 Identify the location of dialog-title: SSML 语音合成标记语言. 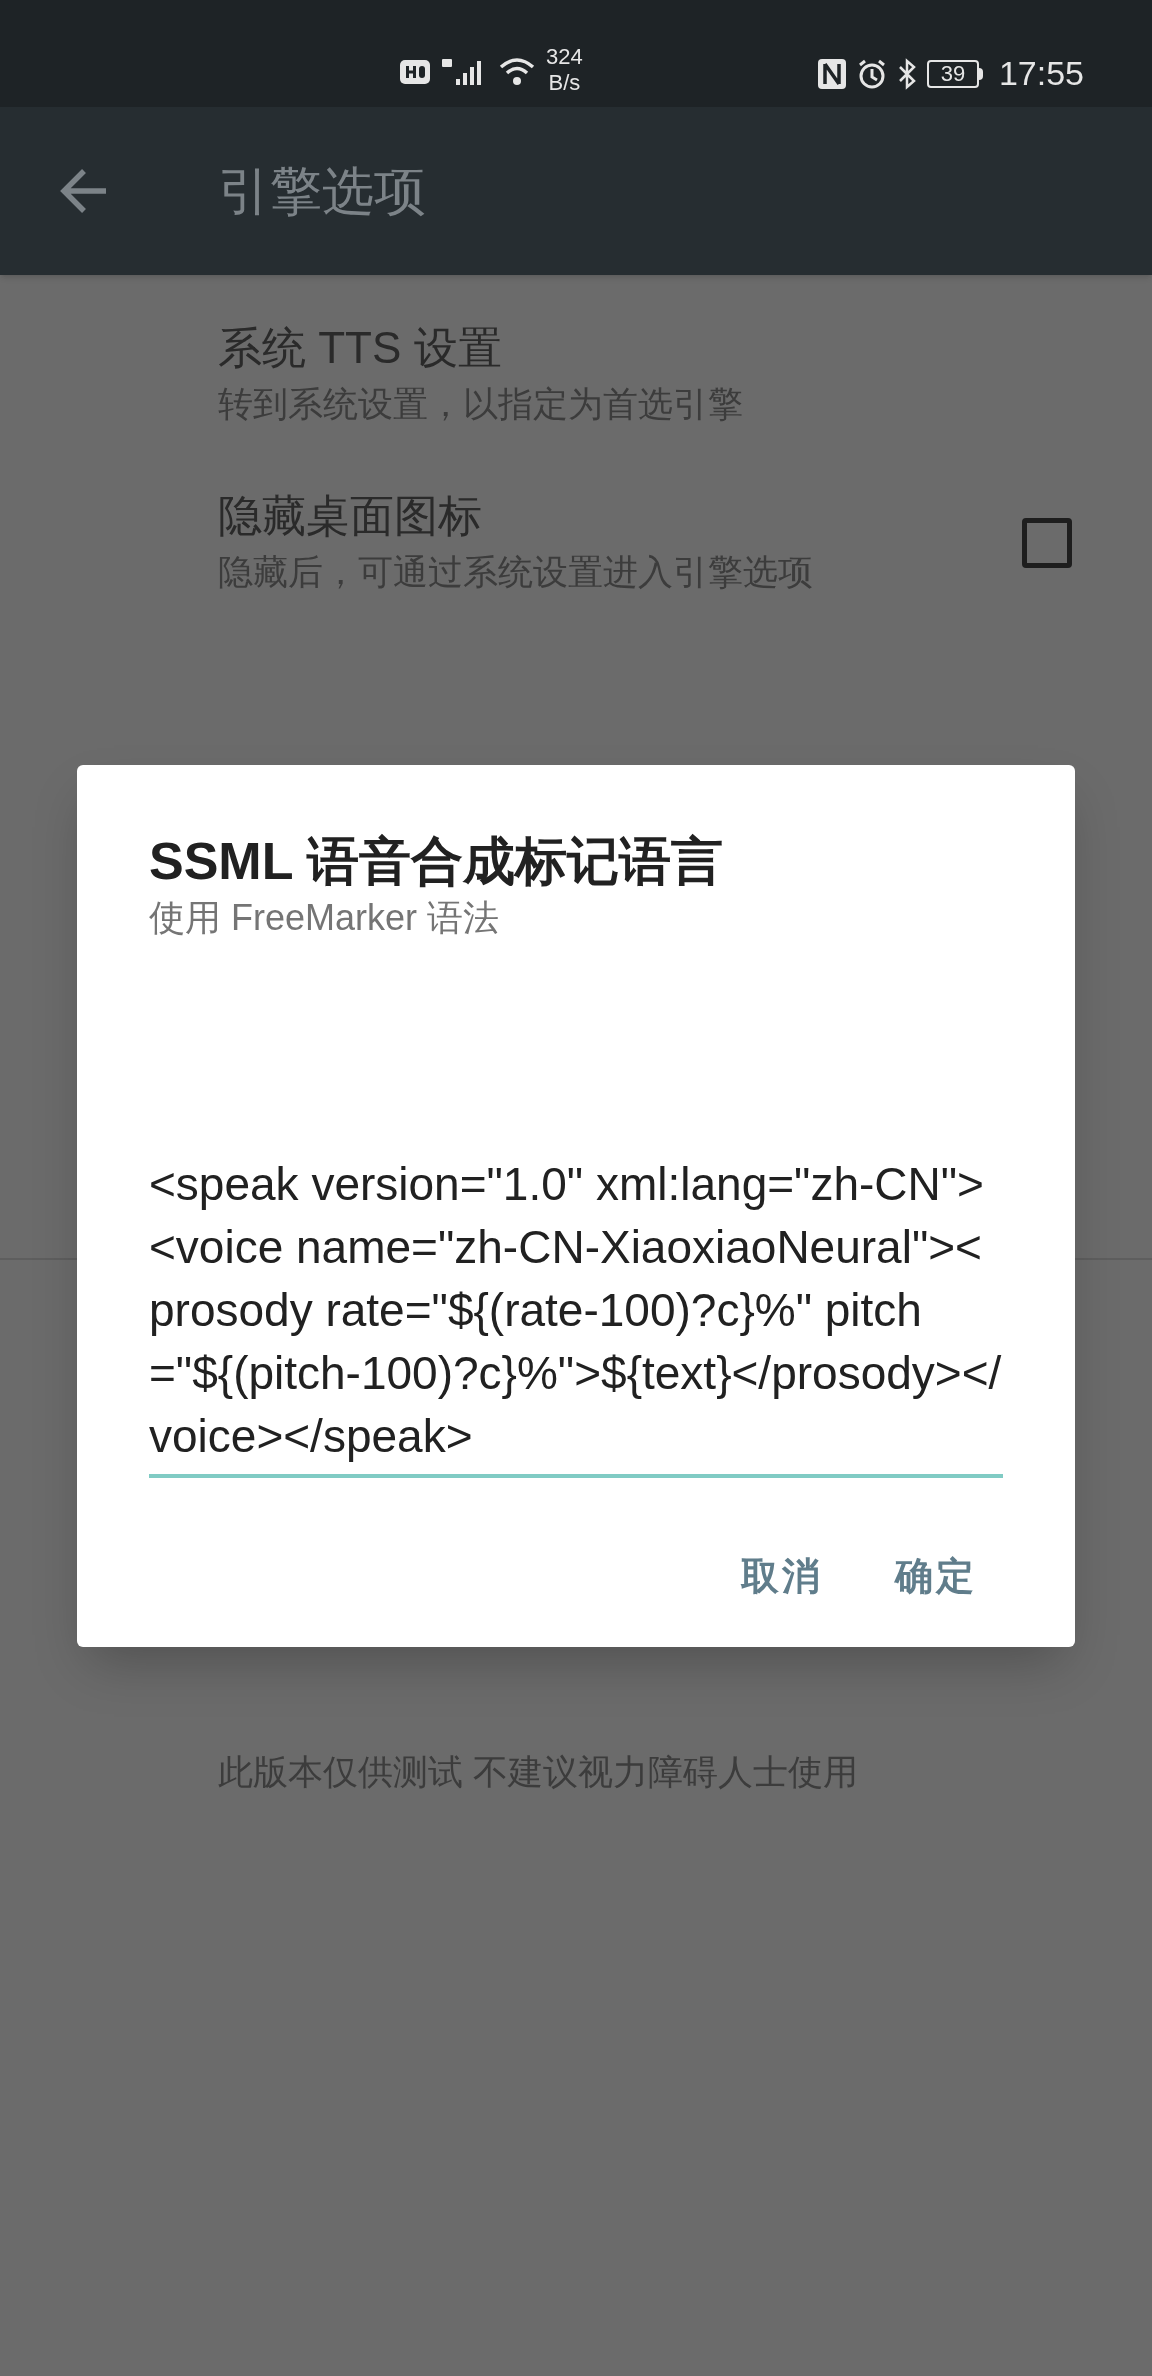
(436, 861).